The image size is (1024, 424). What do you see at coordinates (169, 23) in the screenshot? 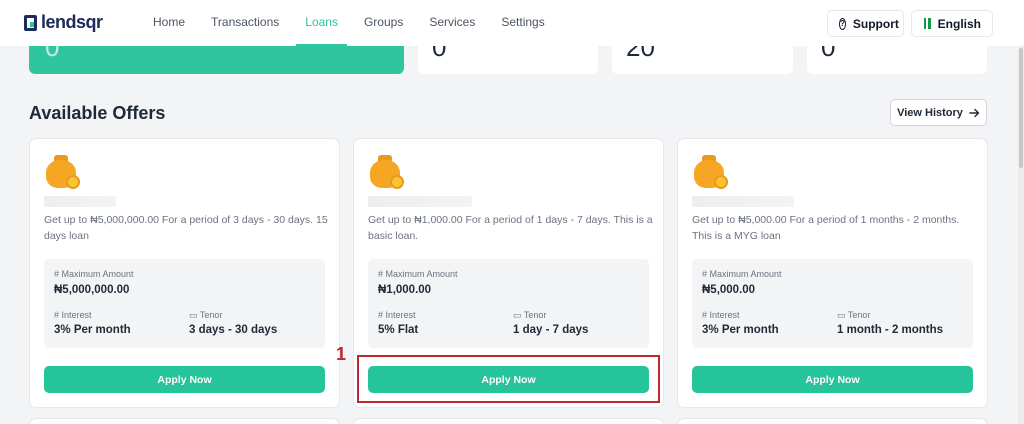
I see `nav-home: Home` at bounding box center [169, 23].